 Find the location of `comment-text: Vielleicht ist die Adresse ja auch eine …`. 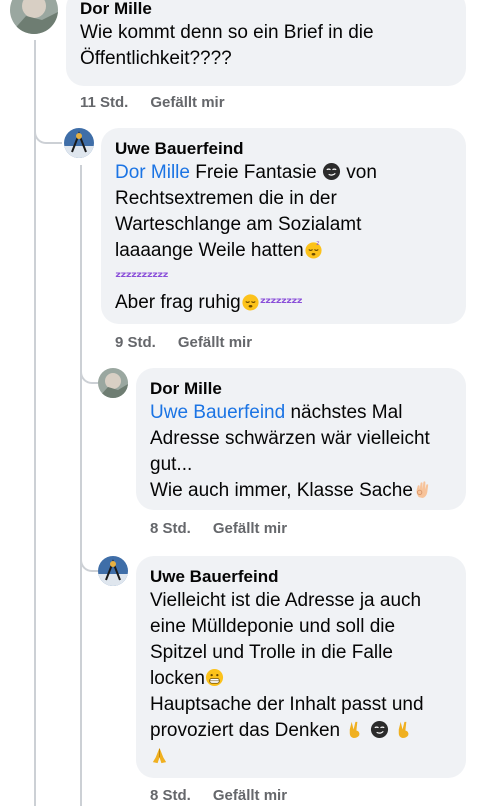

comment-text: Vielleicht ist die Adresse ja auch eine … is located at coordinates (301, 679).